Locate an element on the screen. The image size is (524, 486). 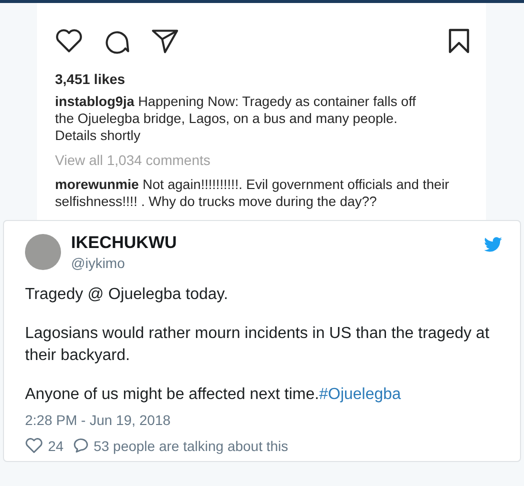
bird-icon is located at coordinates (493, 244).